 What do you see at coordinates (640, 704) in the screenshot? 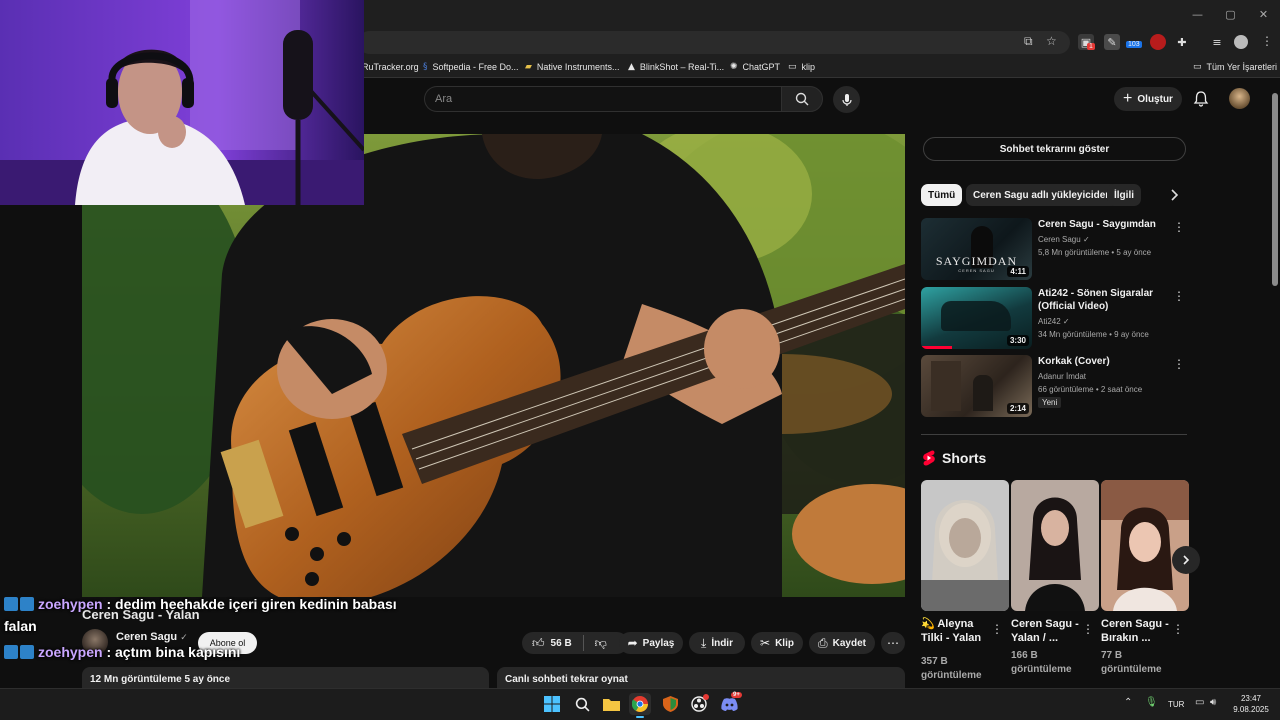
I see `chrome-app` at bounding box center [640, 704].